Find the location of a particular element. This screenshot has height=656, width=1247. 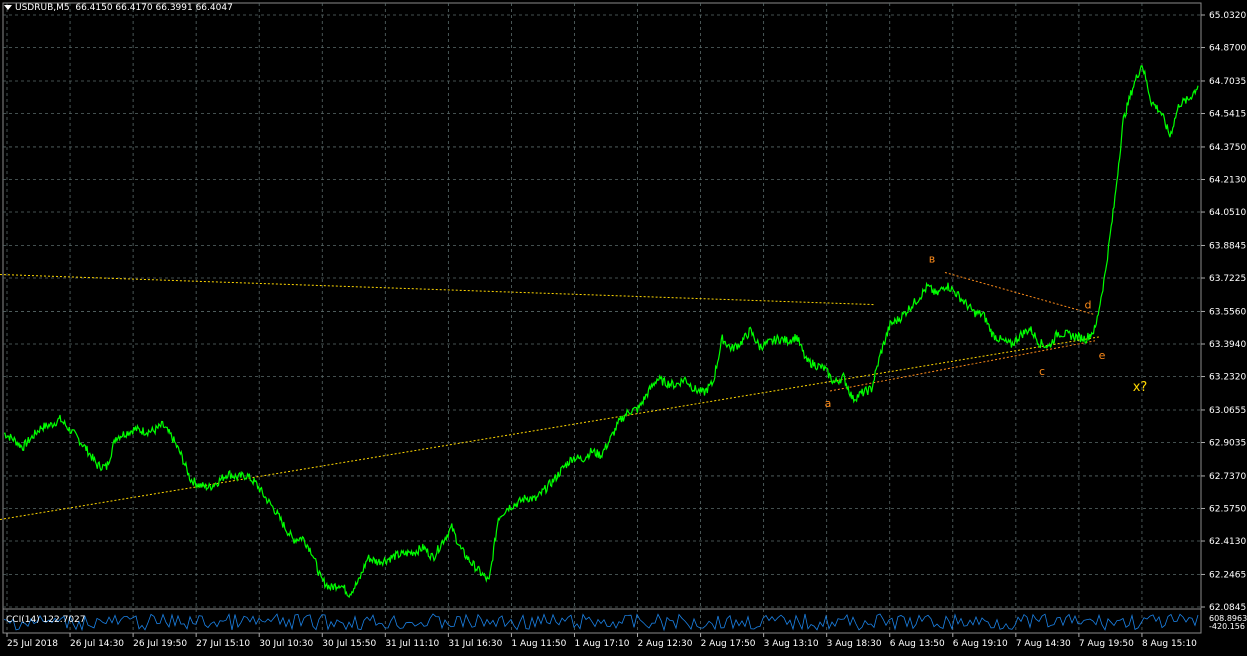

cci-scale-bottom: -420.156 is located at coordinates (1227, 626).